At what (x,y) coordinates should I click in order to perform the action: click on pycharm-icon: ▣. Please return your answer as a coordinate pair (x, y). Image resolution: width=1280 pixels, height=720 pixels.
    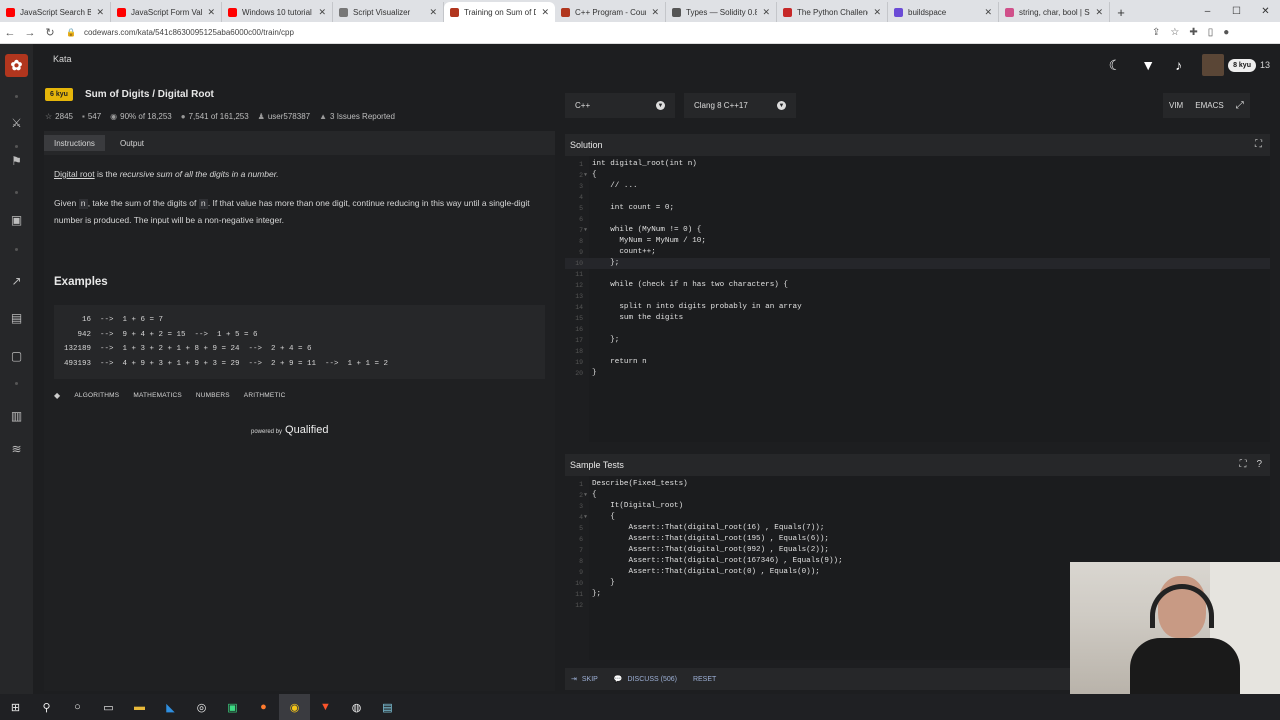
    Looking at the image, I should click on (232, 707).